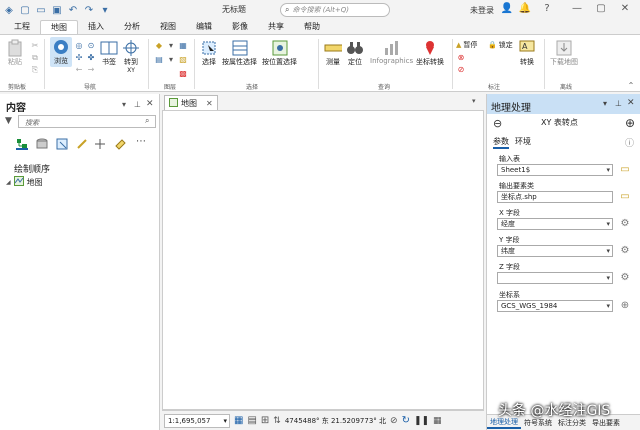  What do you see at coordinates (24, 182) in the screenshot?
I see `map-tree-item: ◢ 地图` at bounding box center [24, 182].